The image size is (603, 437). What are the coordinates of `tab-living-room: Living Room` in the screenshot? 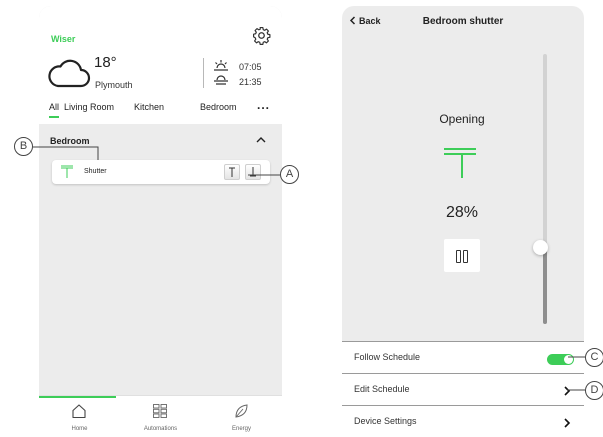 It's located at (89, 107).